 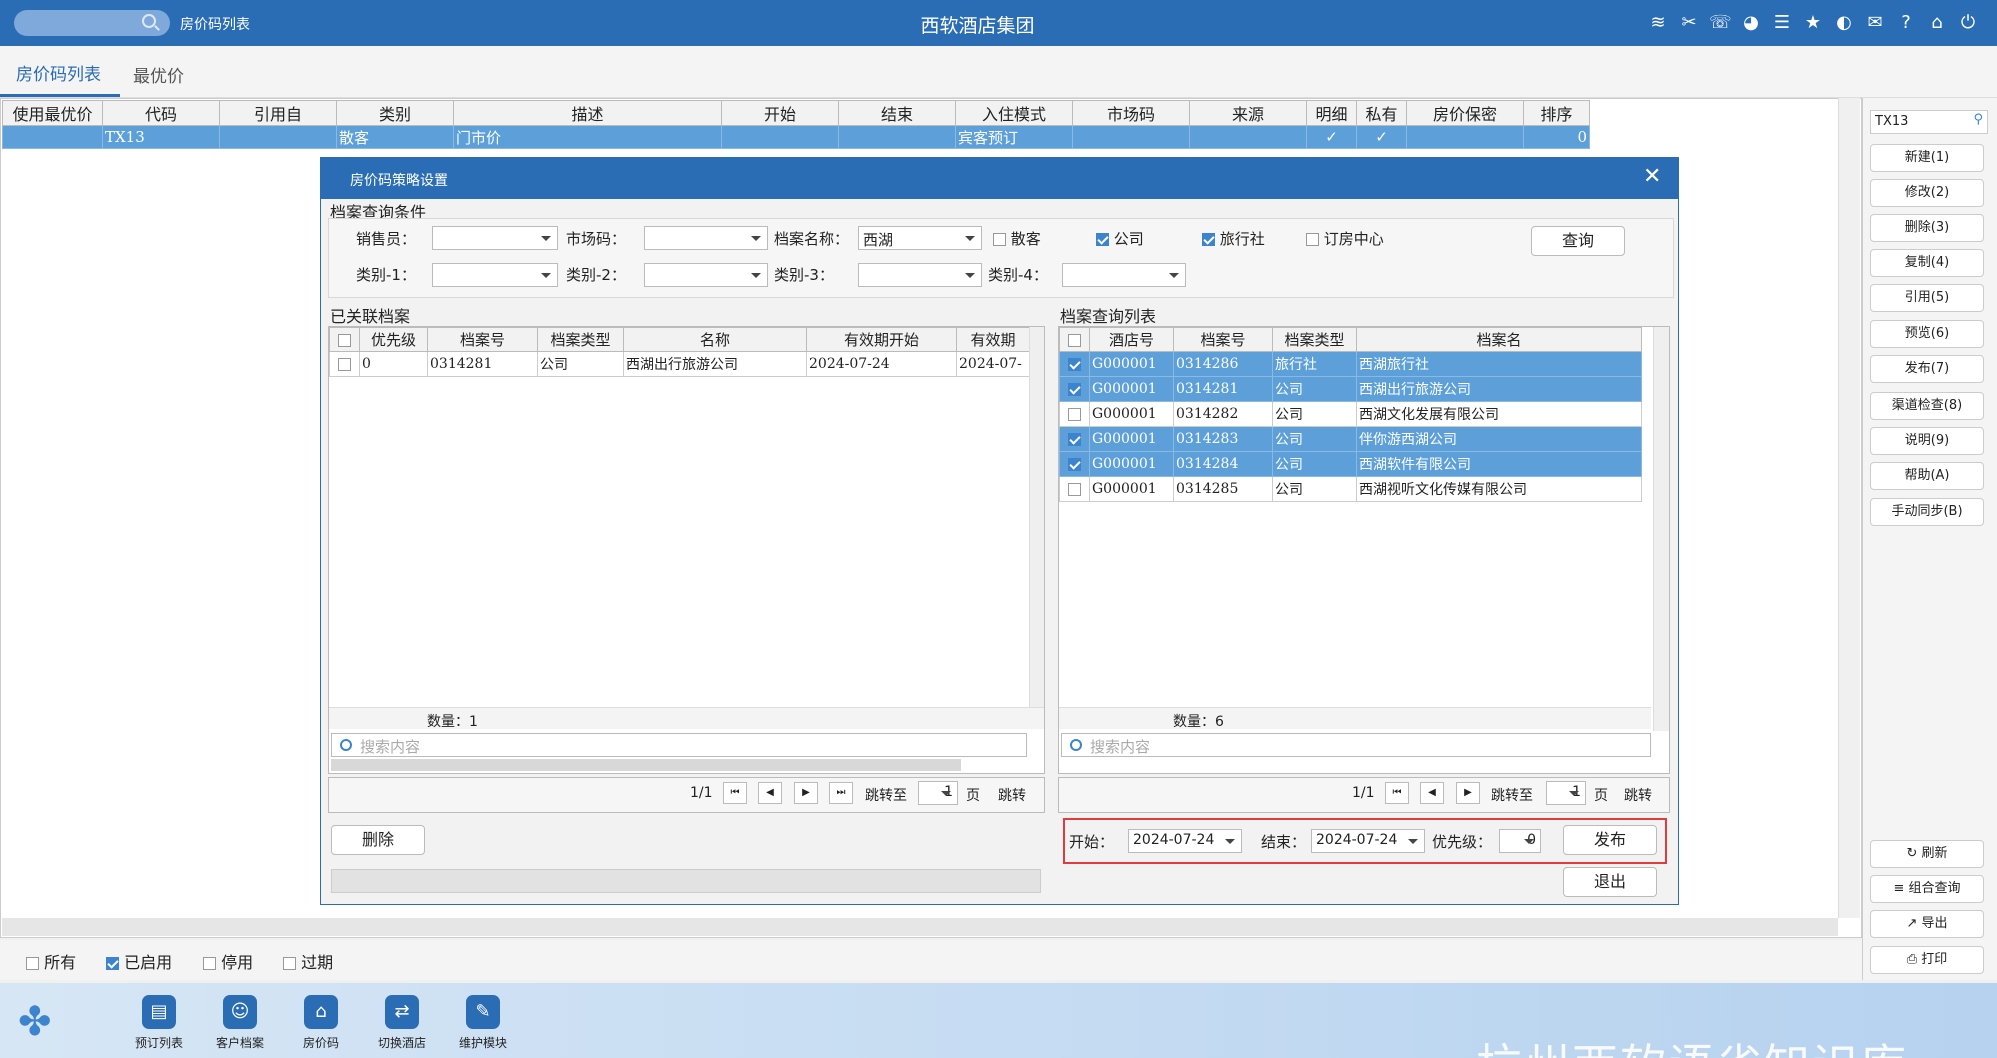 I want to click on home-icon: ⌂, so click(x=1937, y=23).